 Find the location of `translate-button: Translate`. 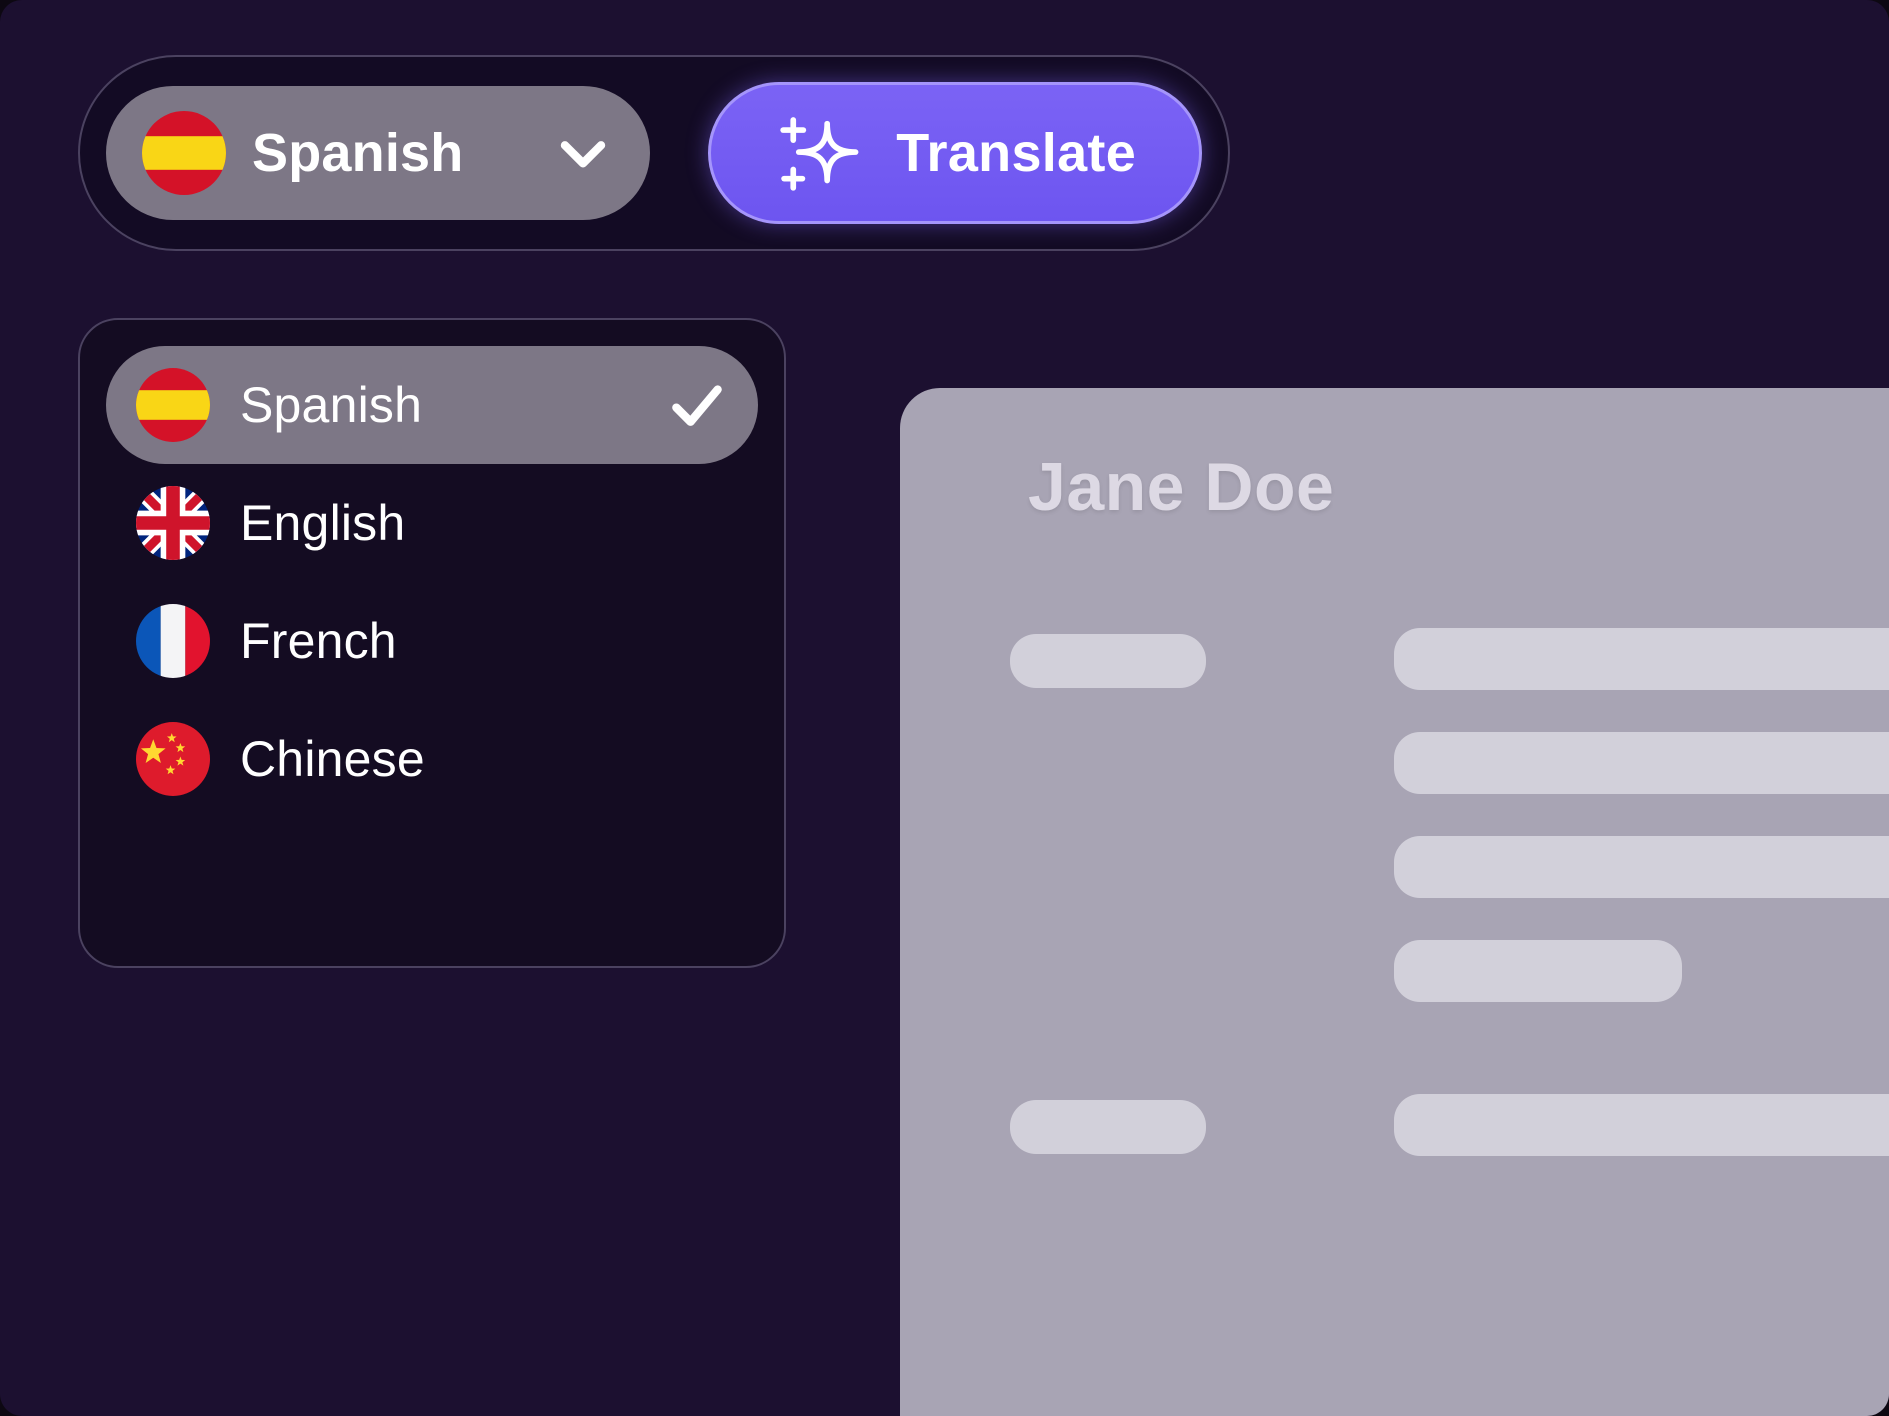

translate-button: Translate is located at coordinates (955, 153).